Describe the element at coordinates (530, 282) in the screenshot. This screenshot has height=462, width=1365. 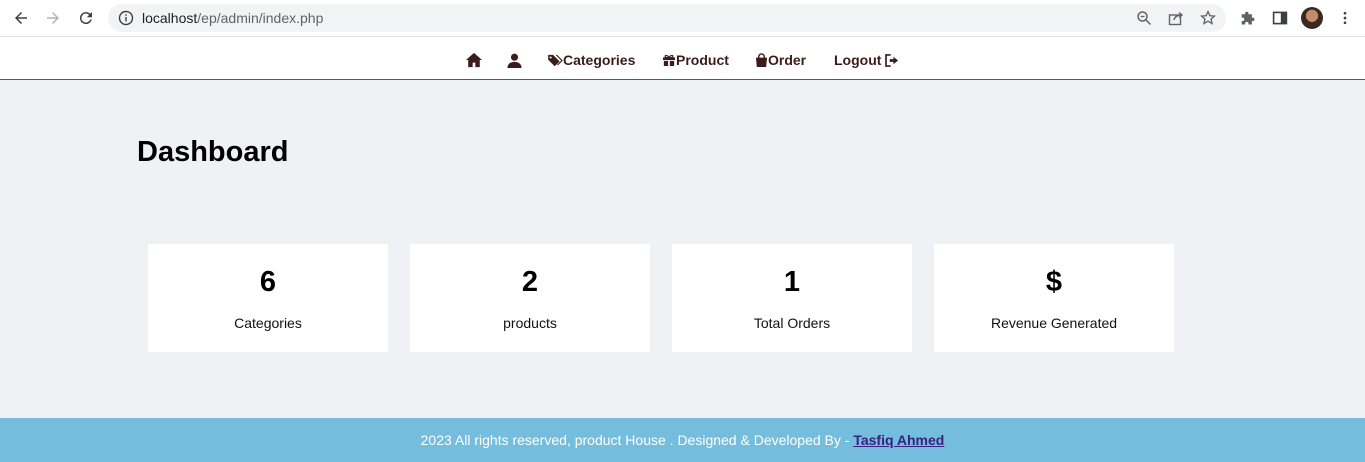
I see `stat-value: 2` at that location.